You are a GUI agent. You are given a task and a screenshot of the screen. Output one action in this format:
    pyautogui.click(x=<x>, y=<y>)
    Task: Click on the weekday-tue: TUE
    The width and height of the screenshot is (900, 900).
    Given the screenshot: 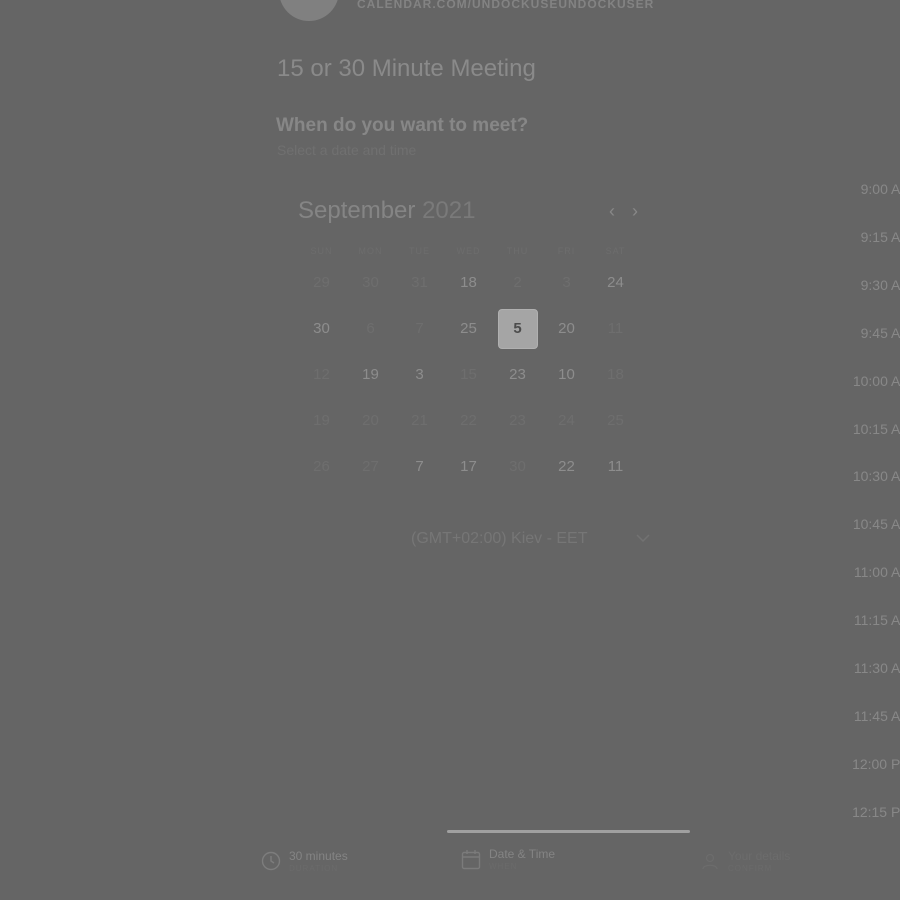 What is the action you would take?
    pyautogui.click(x=419, y=251)
    